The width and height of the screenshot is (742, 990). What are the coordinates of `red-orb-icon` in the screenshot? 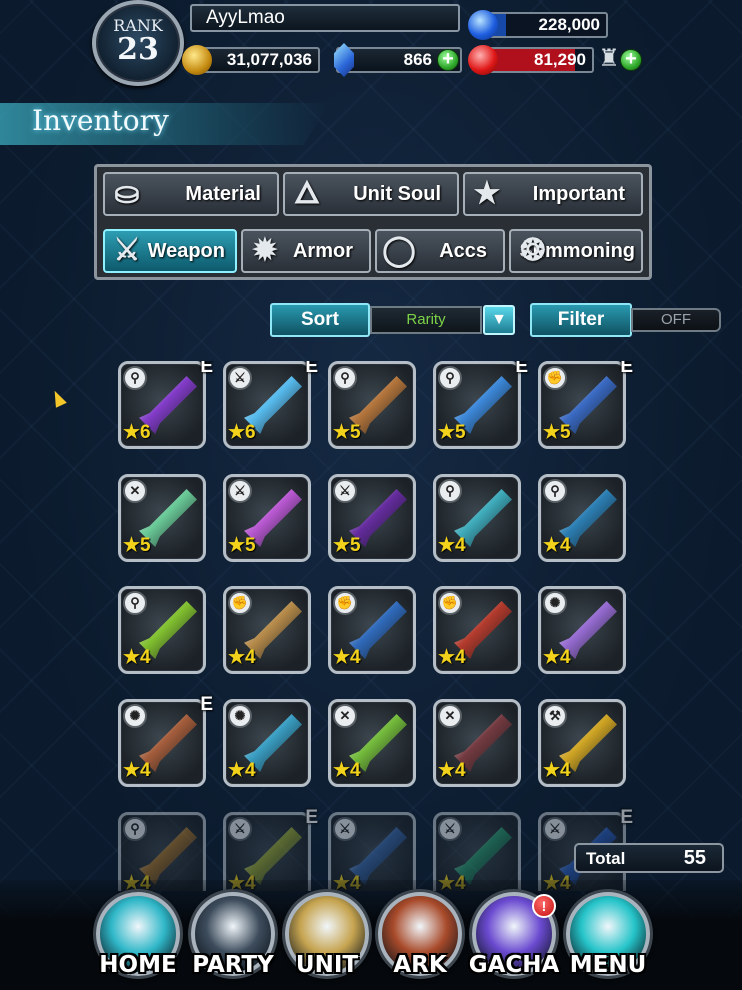 It's located at (483, 60).